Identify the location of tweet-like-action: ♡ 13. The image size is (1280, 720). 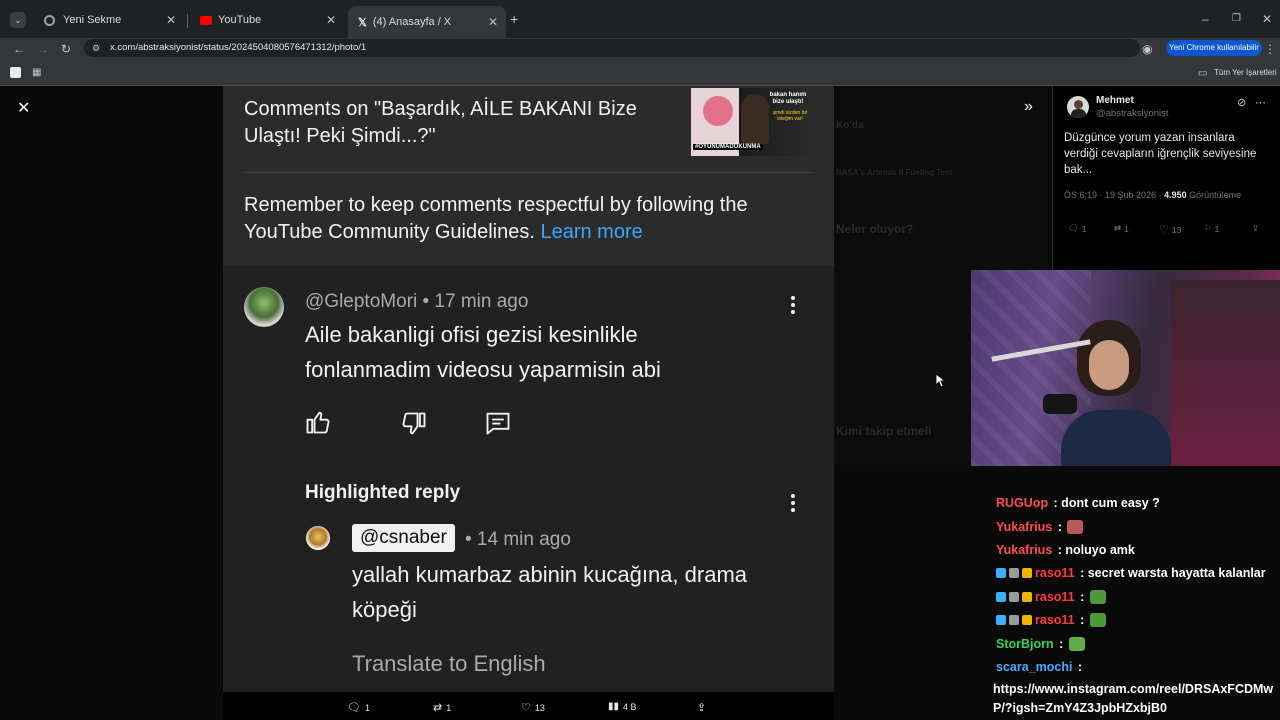
(1170, 229).